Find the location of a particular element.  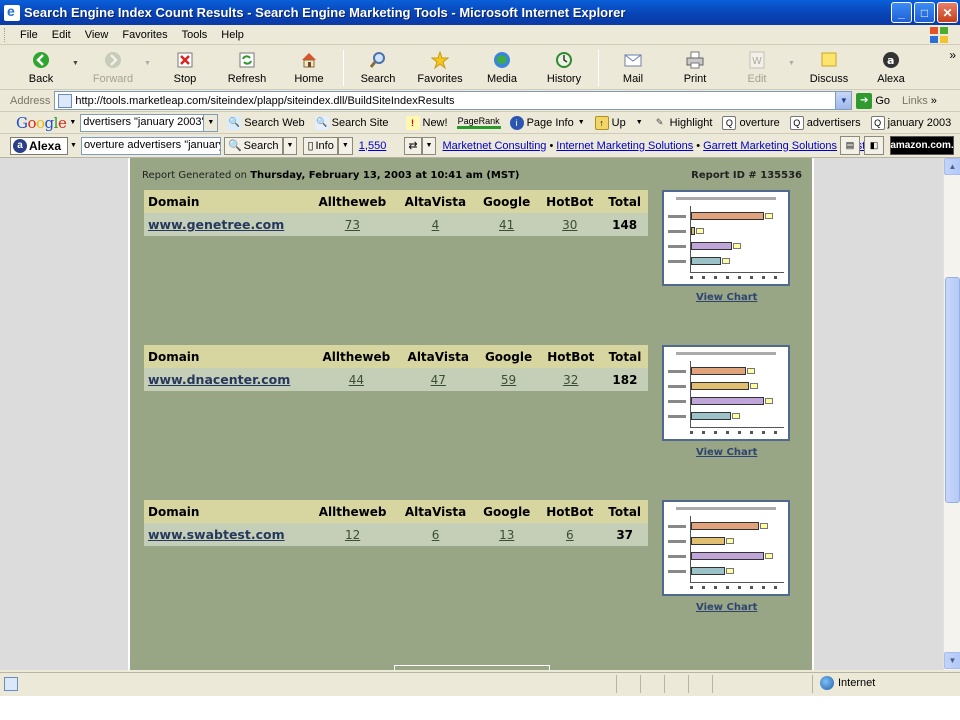

domain-link: www.dnacenter.com is located at coordinates (219, 379).